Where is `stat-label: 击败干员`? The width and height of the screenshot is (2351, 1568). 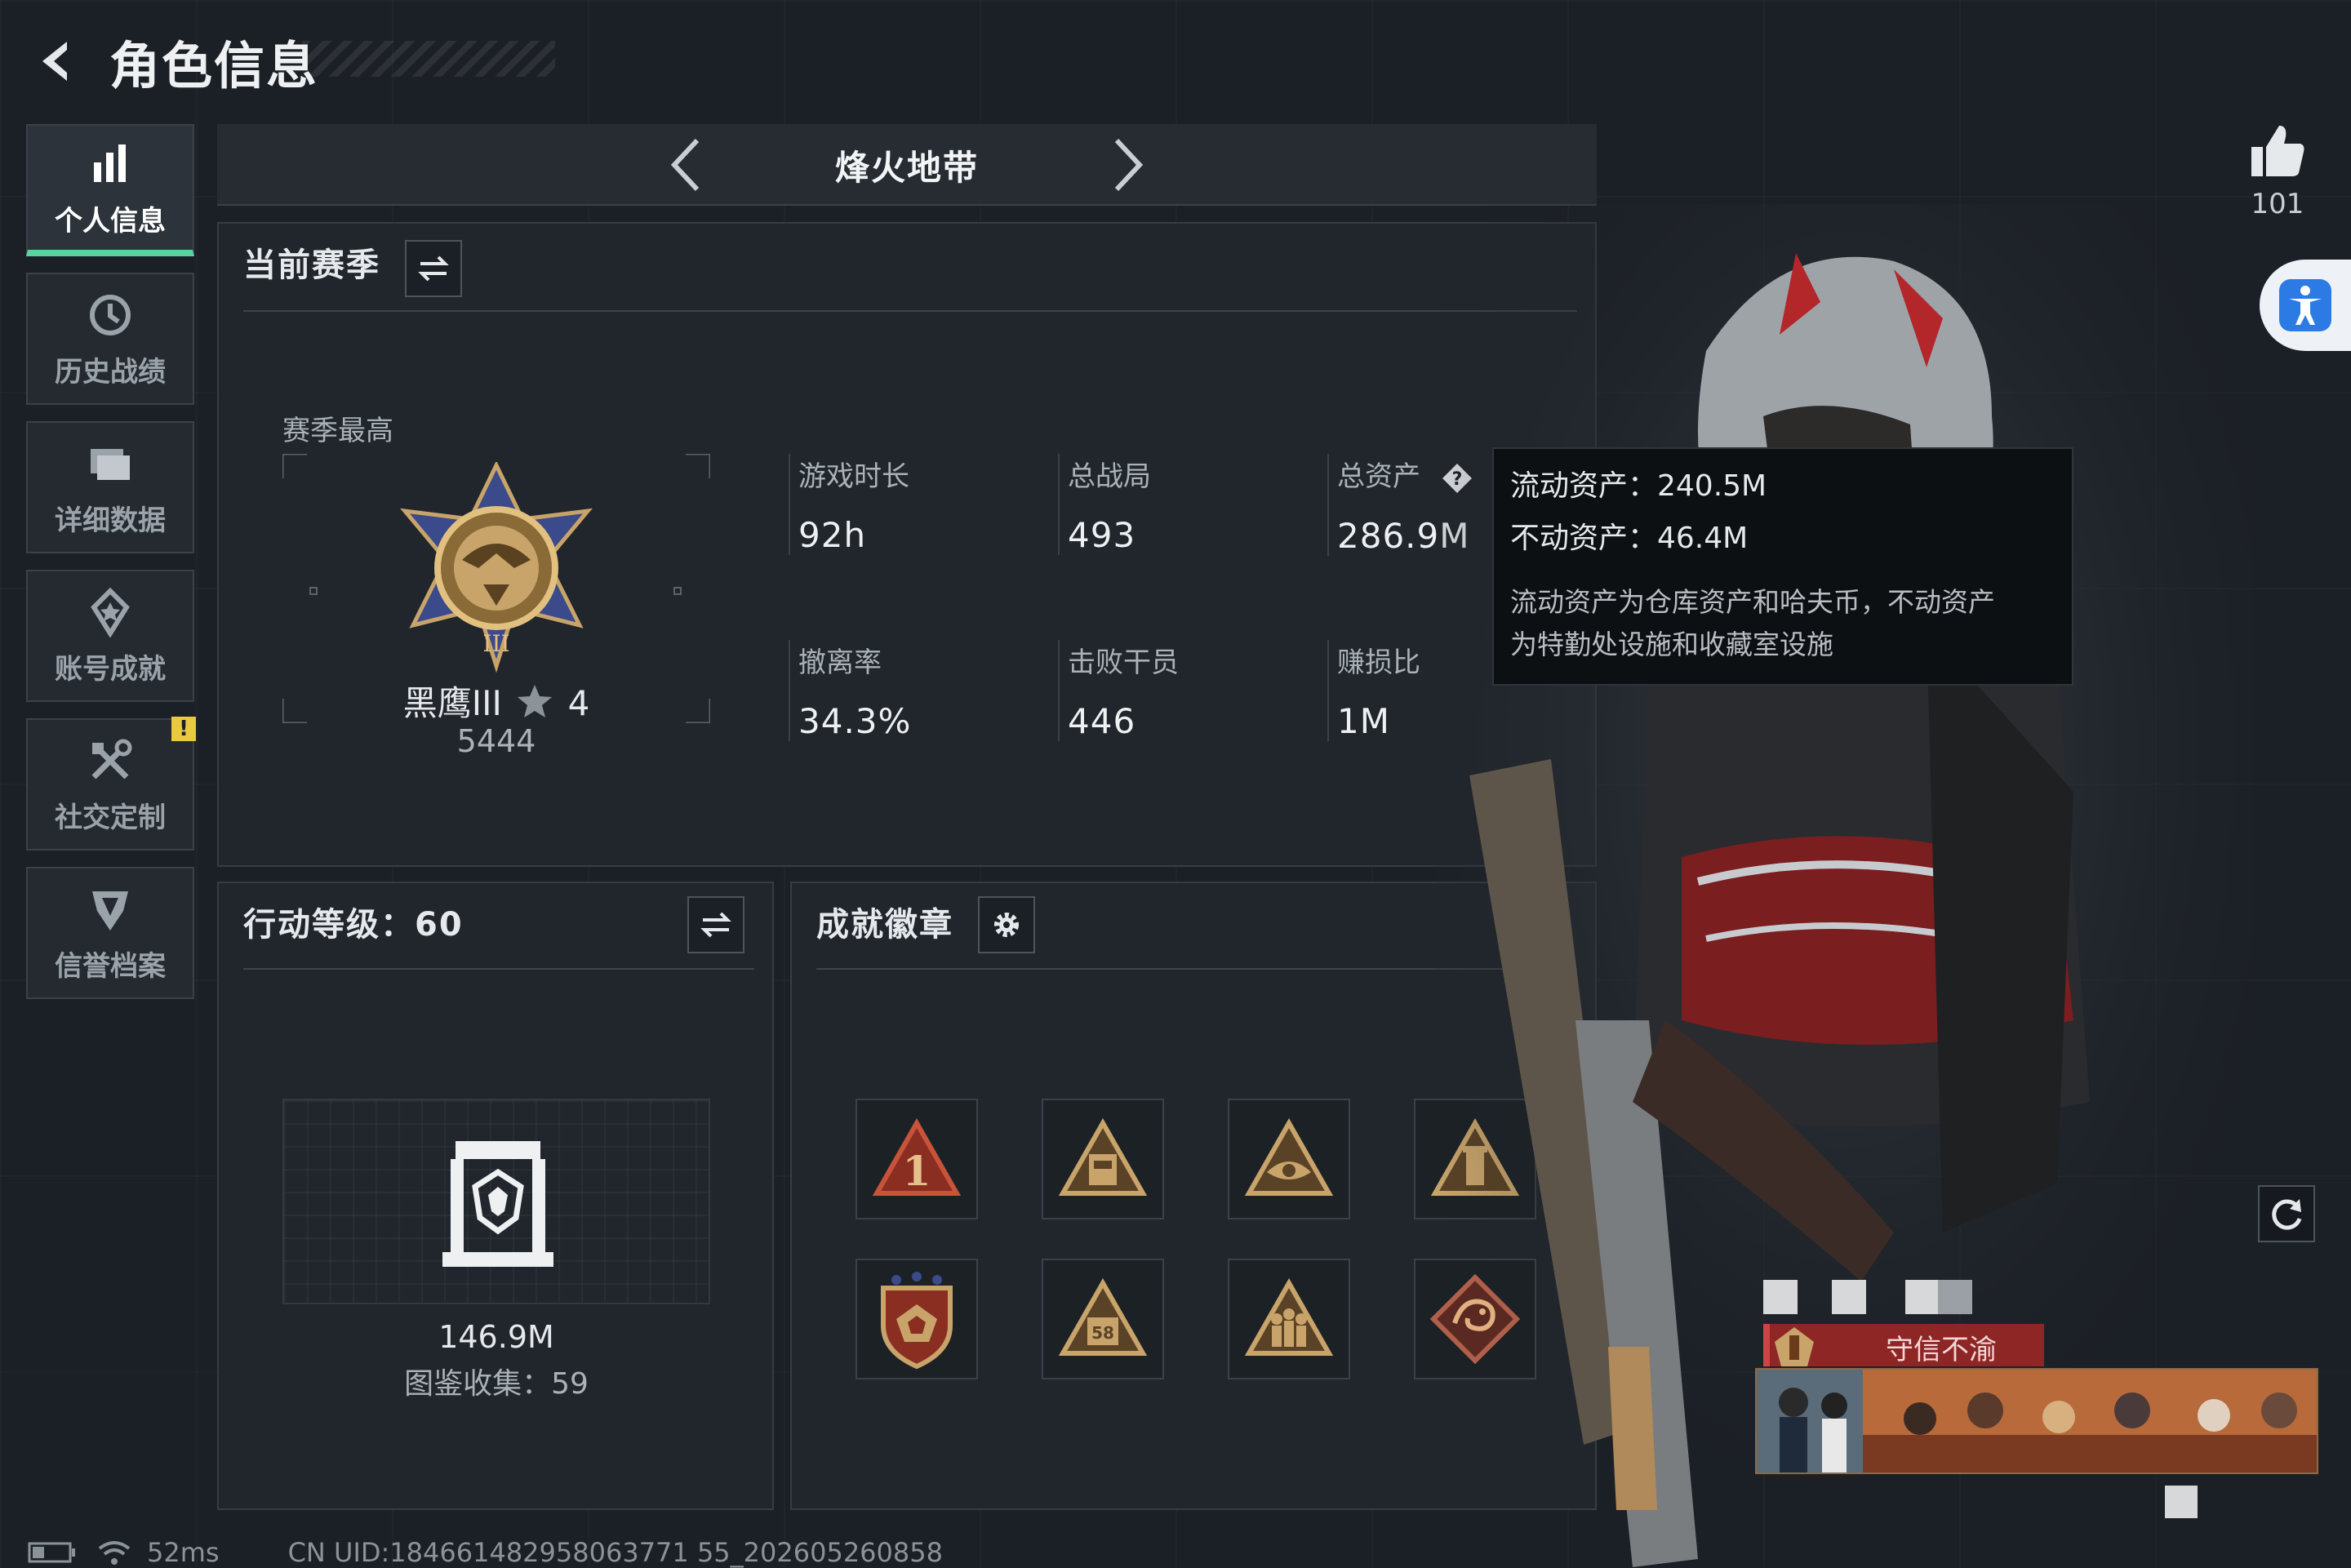 stat-label: 击败干员 is located at coordinates (1123, 662).